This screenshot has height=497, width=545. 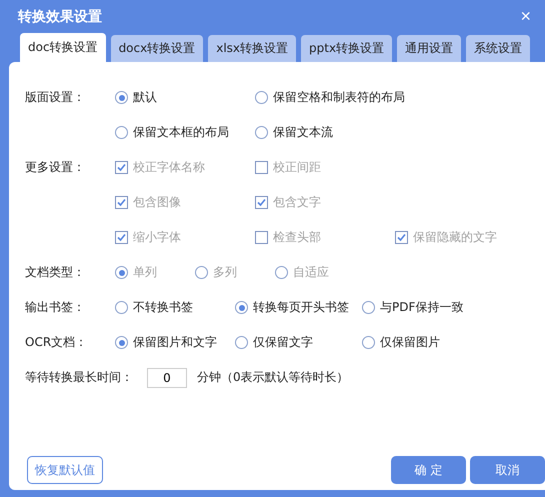 I want to click on option-label: 保留隐藏的文字, so click(x=455, y=237).